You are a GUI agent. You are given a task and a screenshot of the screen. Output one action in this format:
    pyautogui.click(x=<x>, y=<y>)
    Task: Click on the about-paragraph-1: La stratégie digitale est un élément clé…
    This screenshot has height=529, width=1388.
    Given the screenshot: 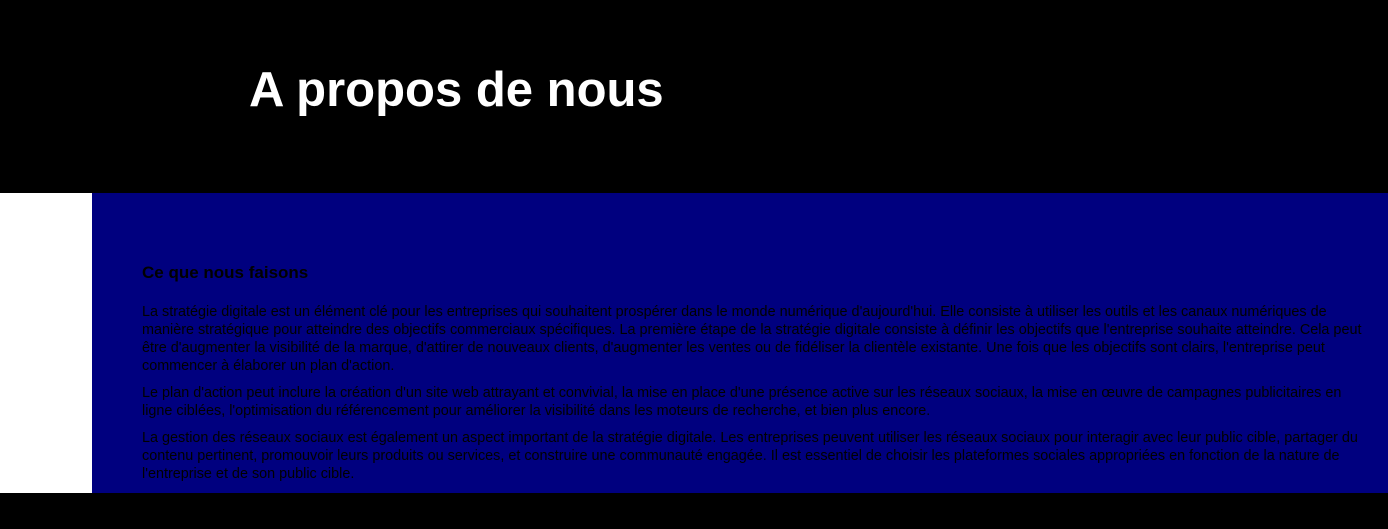 What is the action you would take?
    pyautogui.click(x=752, y=339)
    